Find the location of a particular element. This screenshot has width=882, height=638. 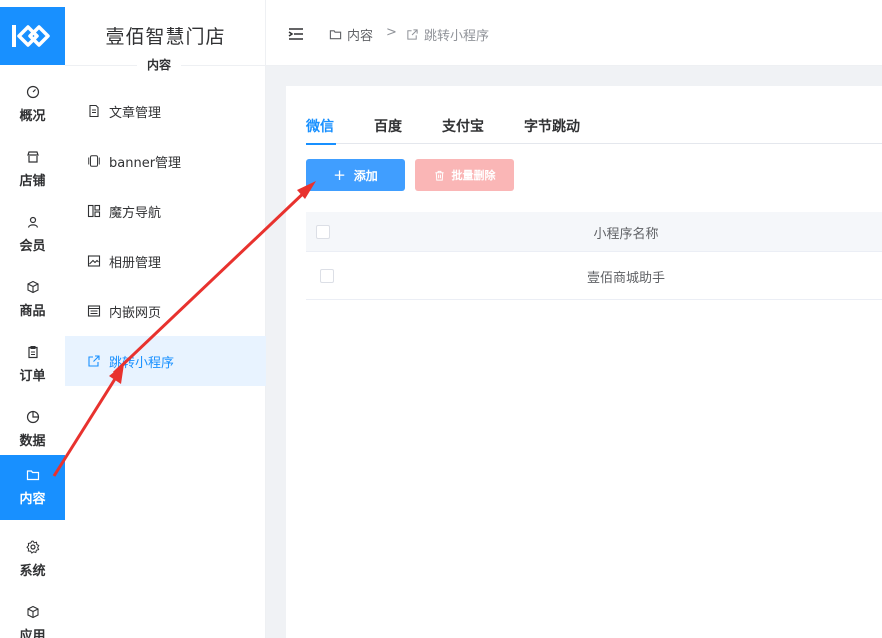

menu-item-label: banner管理 is located at coordinates (145, 163).